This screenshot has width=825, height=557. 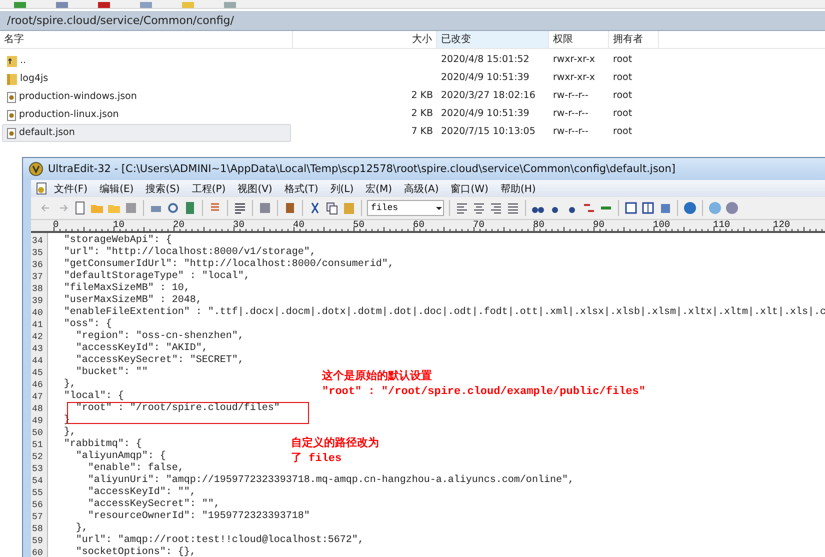 I want to click on align-center-icon, so click(x=479, y=208).